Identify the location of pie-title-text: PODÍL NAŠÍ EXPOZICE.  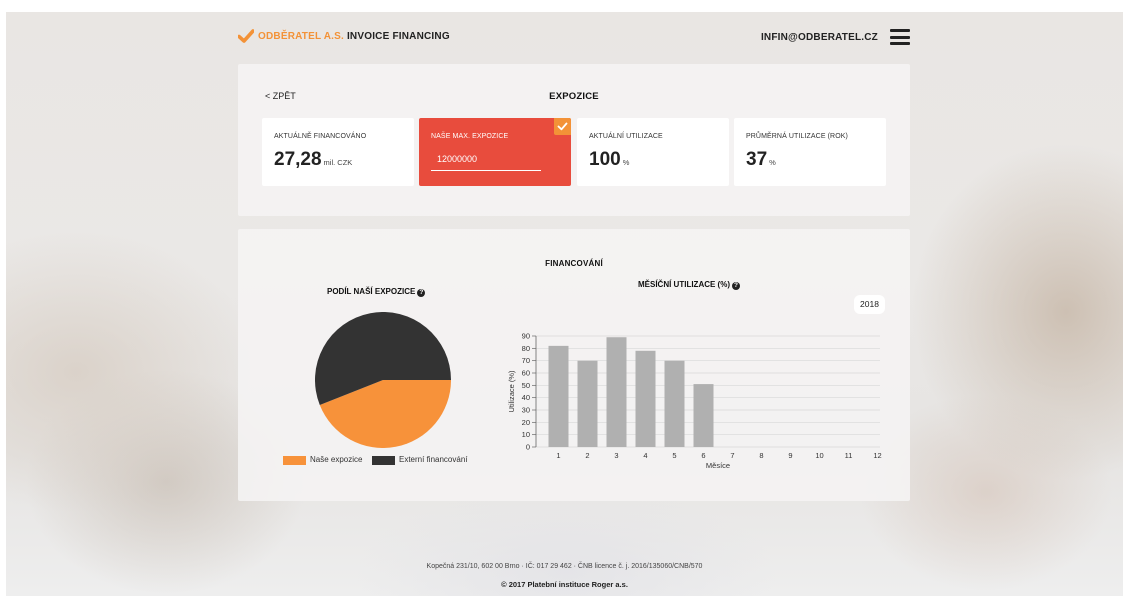
(371, 291).